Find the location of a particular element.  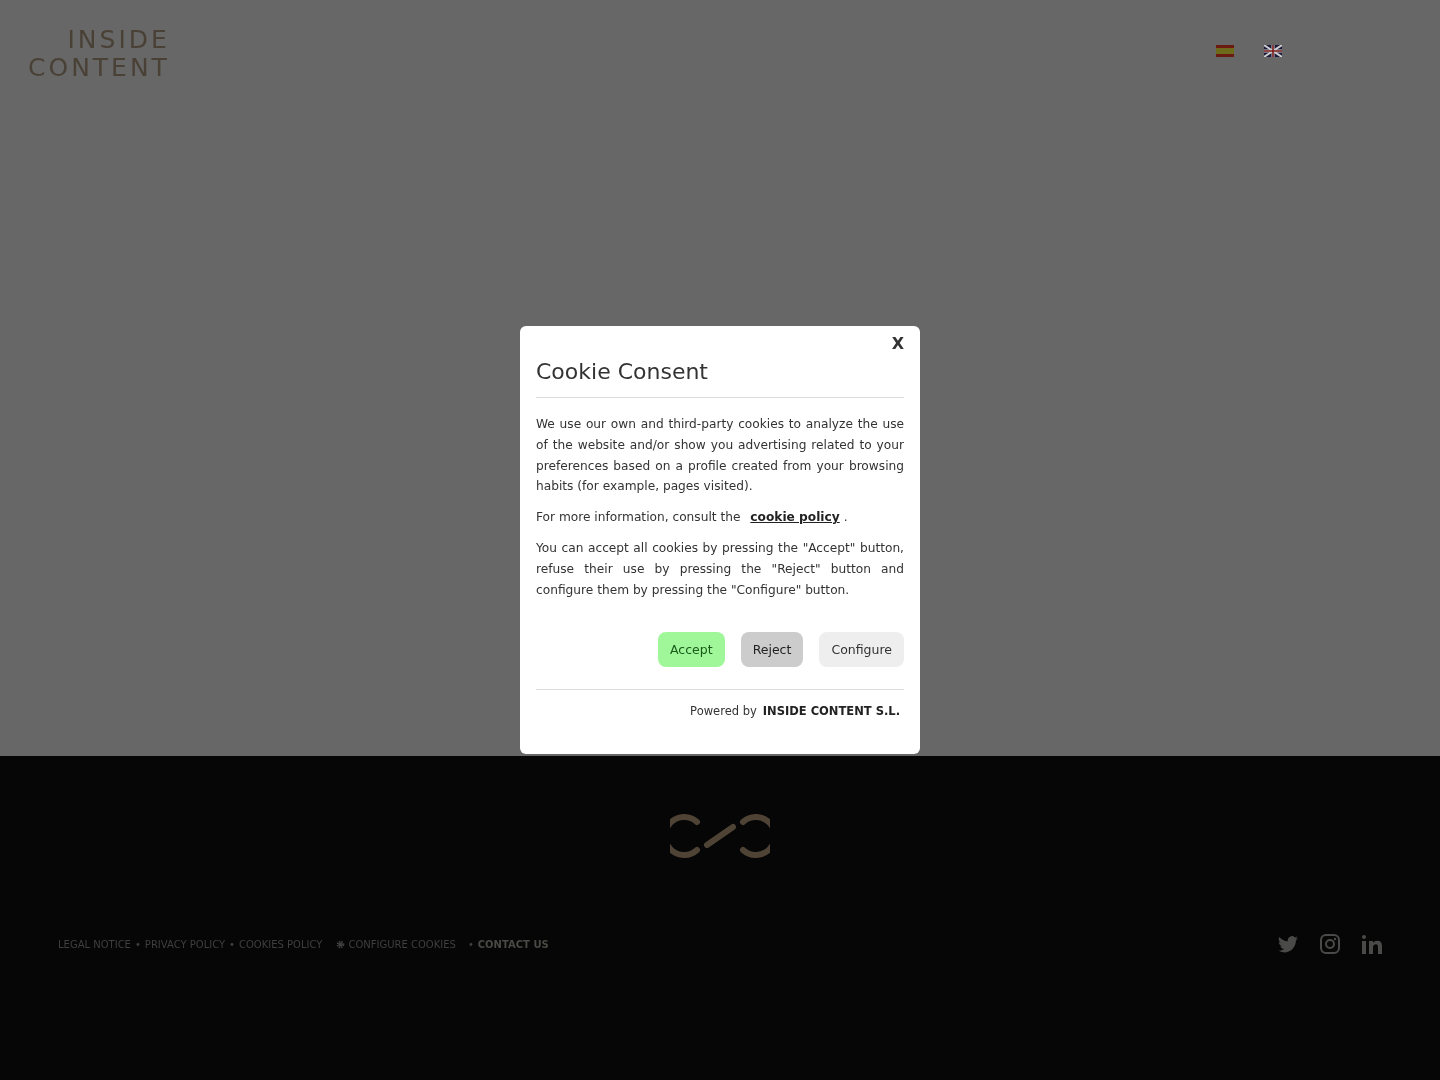

dialog-paragraph: For more information, consult the cookie policy . is located at coordinates (692, 518).